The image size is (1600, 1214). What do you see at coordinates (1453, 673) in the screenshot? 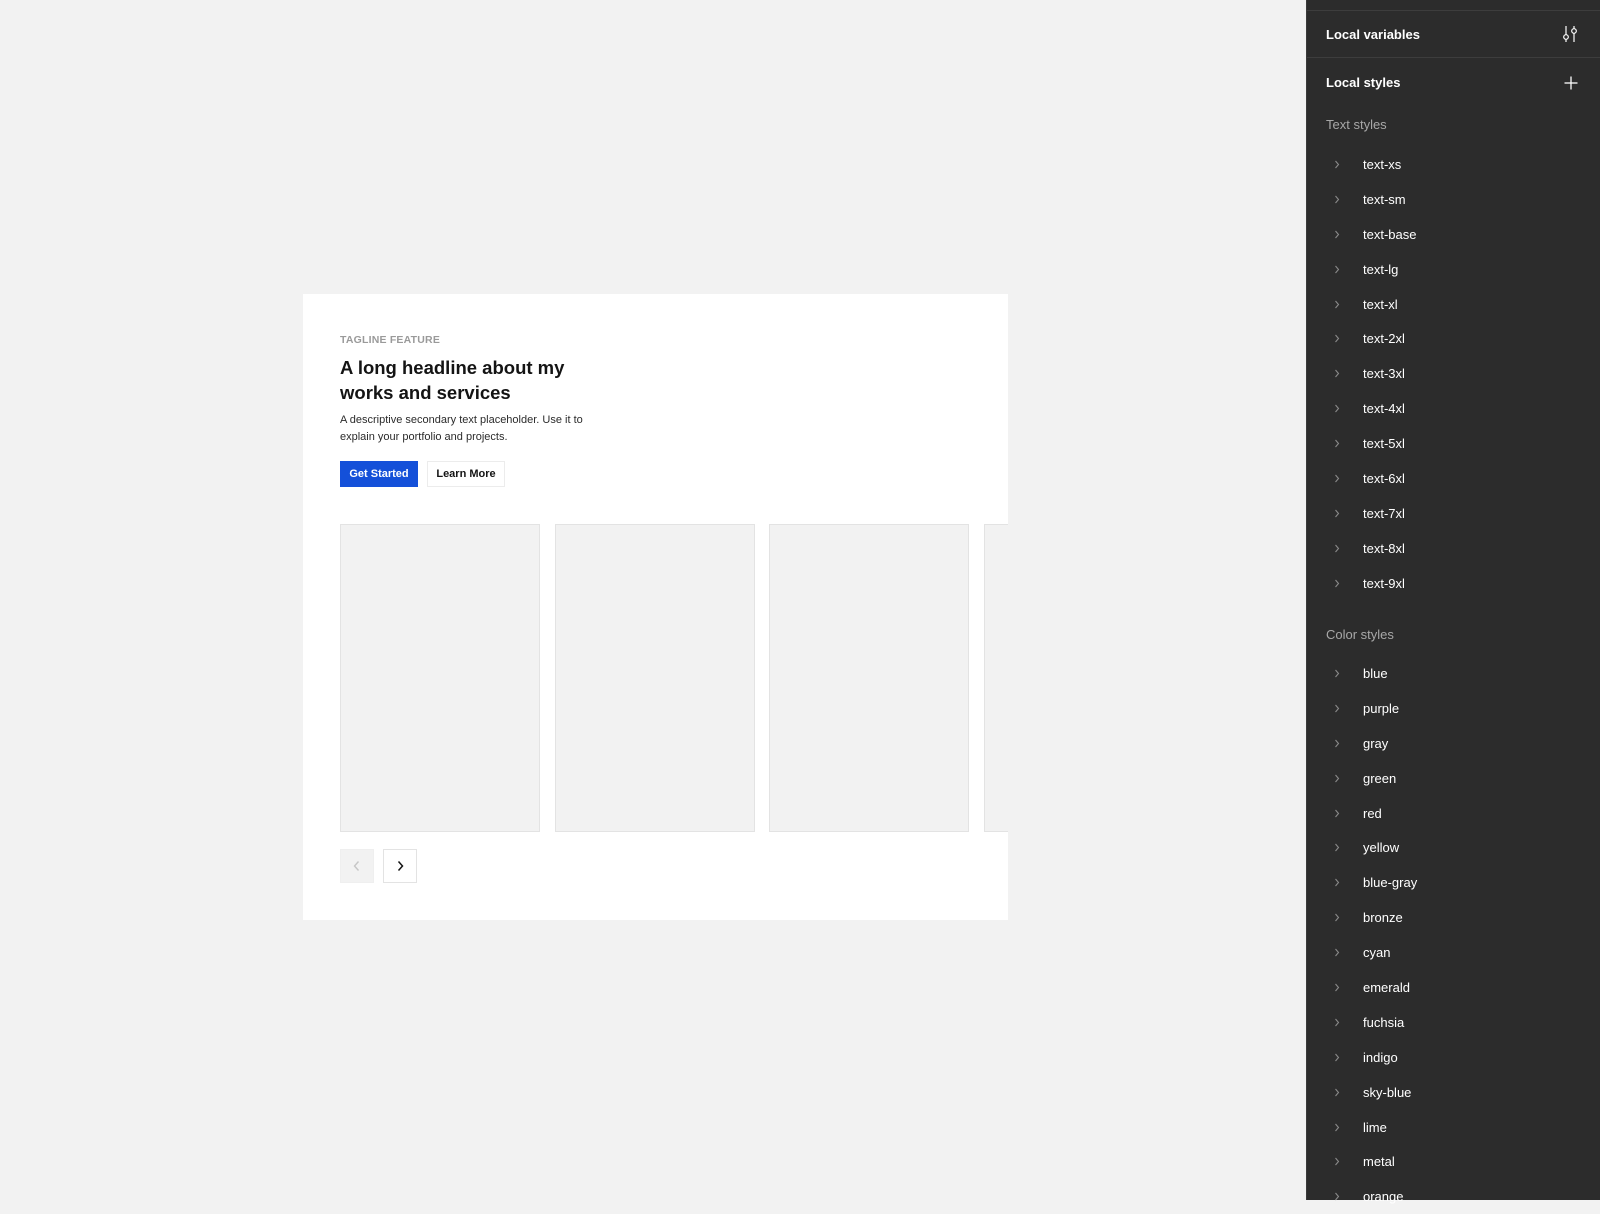
I see `color-style-item: blue` at bounding box center [1453, 673].